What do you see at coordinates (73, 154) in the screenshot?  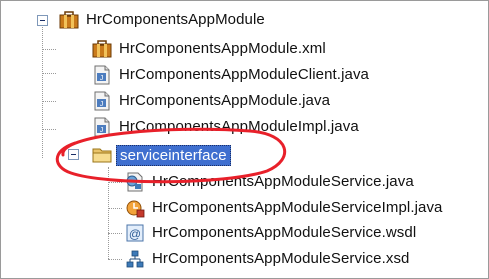 I see `collapse-folder-toggle` at bounding box center [73, 154].